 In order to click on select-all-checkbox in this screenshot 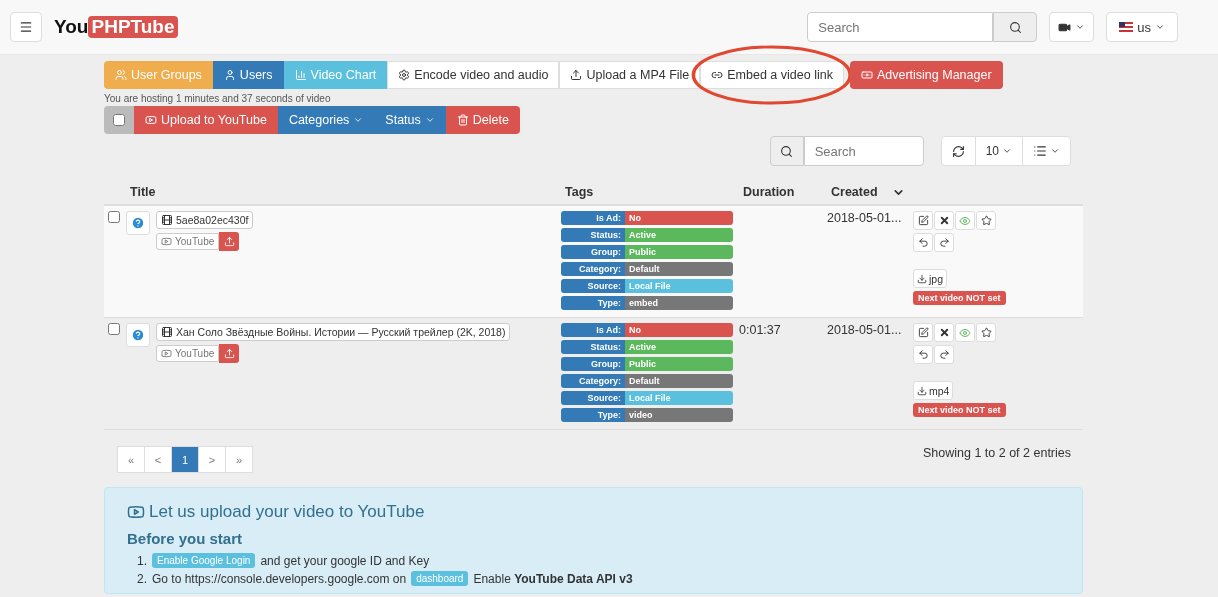, I will do `click(119, 120)`.